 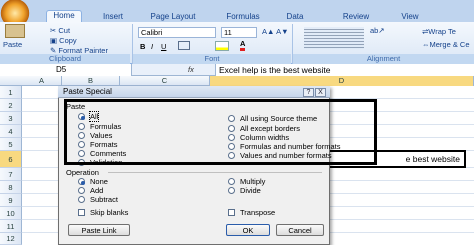 I want to click on label-op-add: Add, so click(x=96, y=190).